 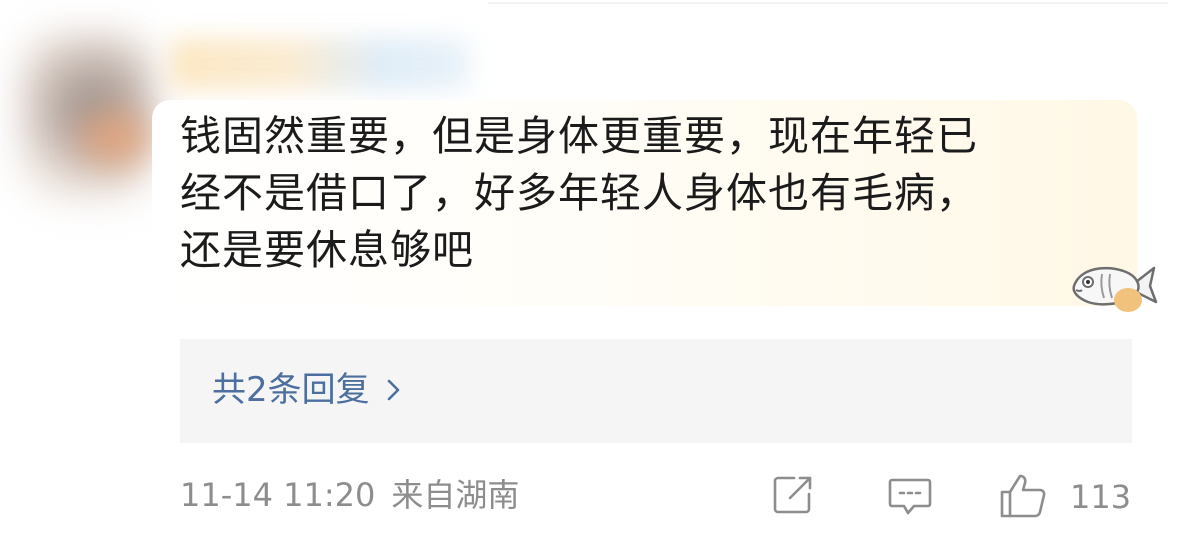 What do you see at coordinates (579, 136) in the screenshot?
I see `comment-line: 钱固然重要，但是身体更重要，现在年轻已` at bounding box center [579, 136].